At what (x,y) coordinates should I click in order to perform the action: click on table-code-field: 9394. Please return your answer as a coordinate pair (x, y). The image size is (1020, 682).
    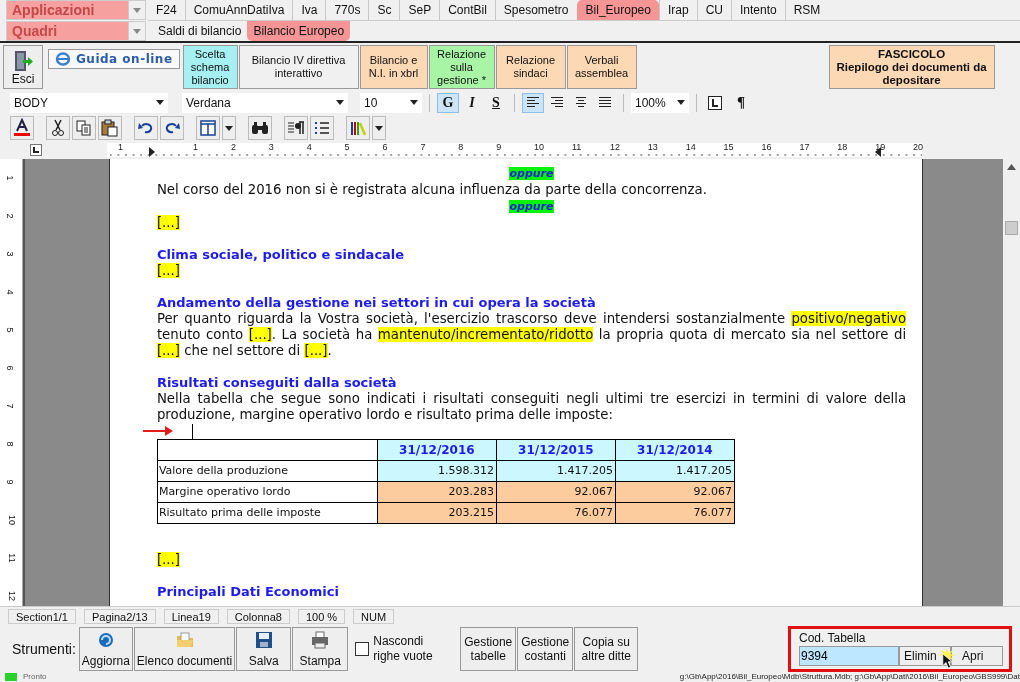
    Looking at the image, I should click on (849, 655).